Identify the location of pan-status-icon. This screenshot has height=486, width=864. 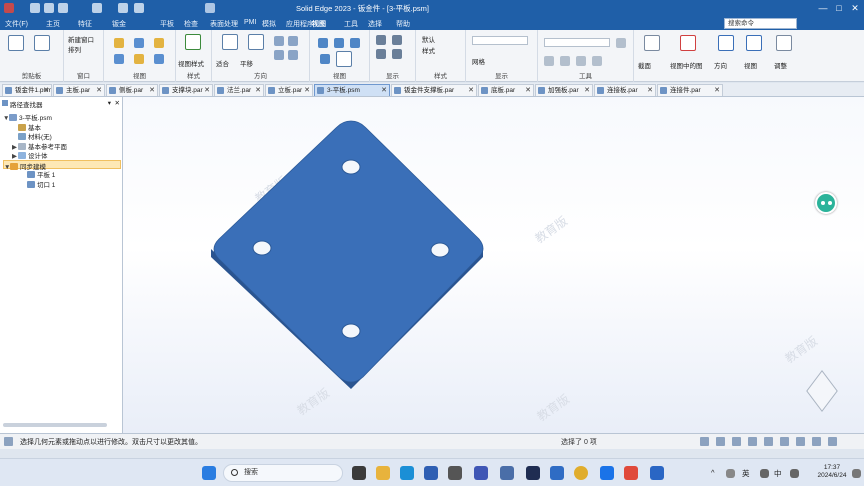
(752, 441).